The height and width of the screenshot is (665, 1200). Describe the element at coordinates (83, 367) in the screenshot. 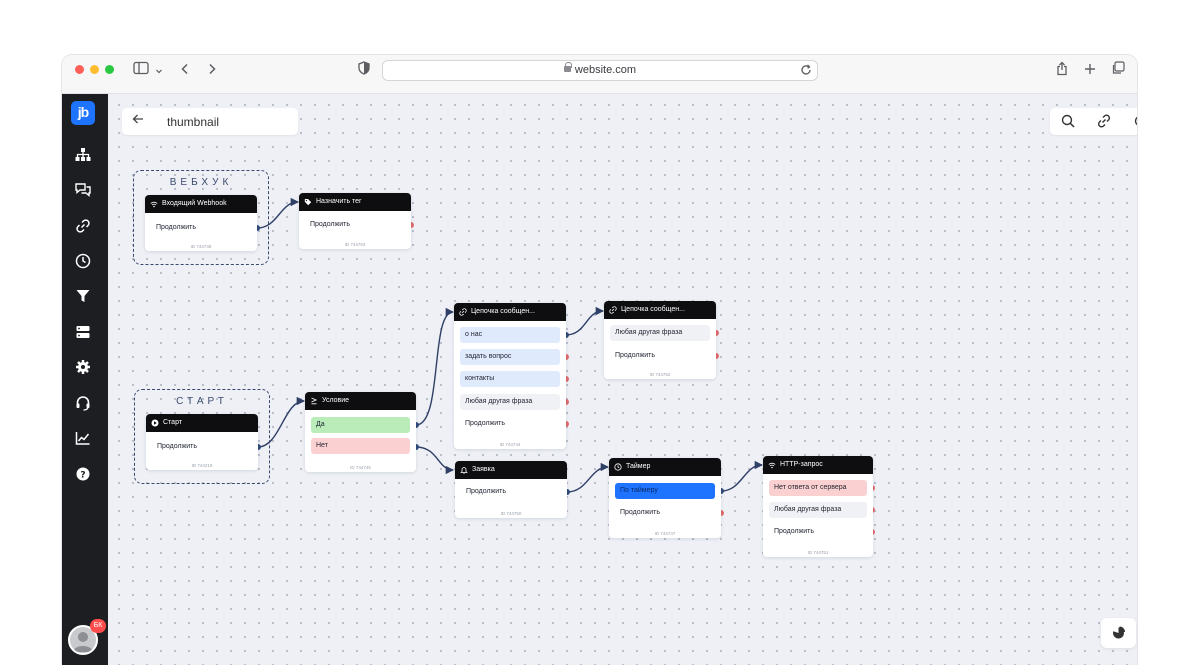

I see `gear-icon` at that location.